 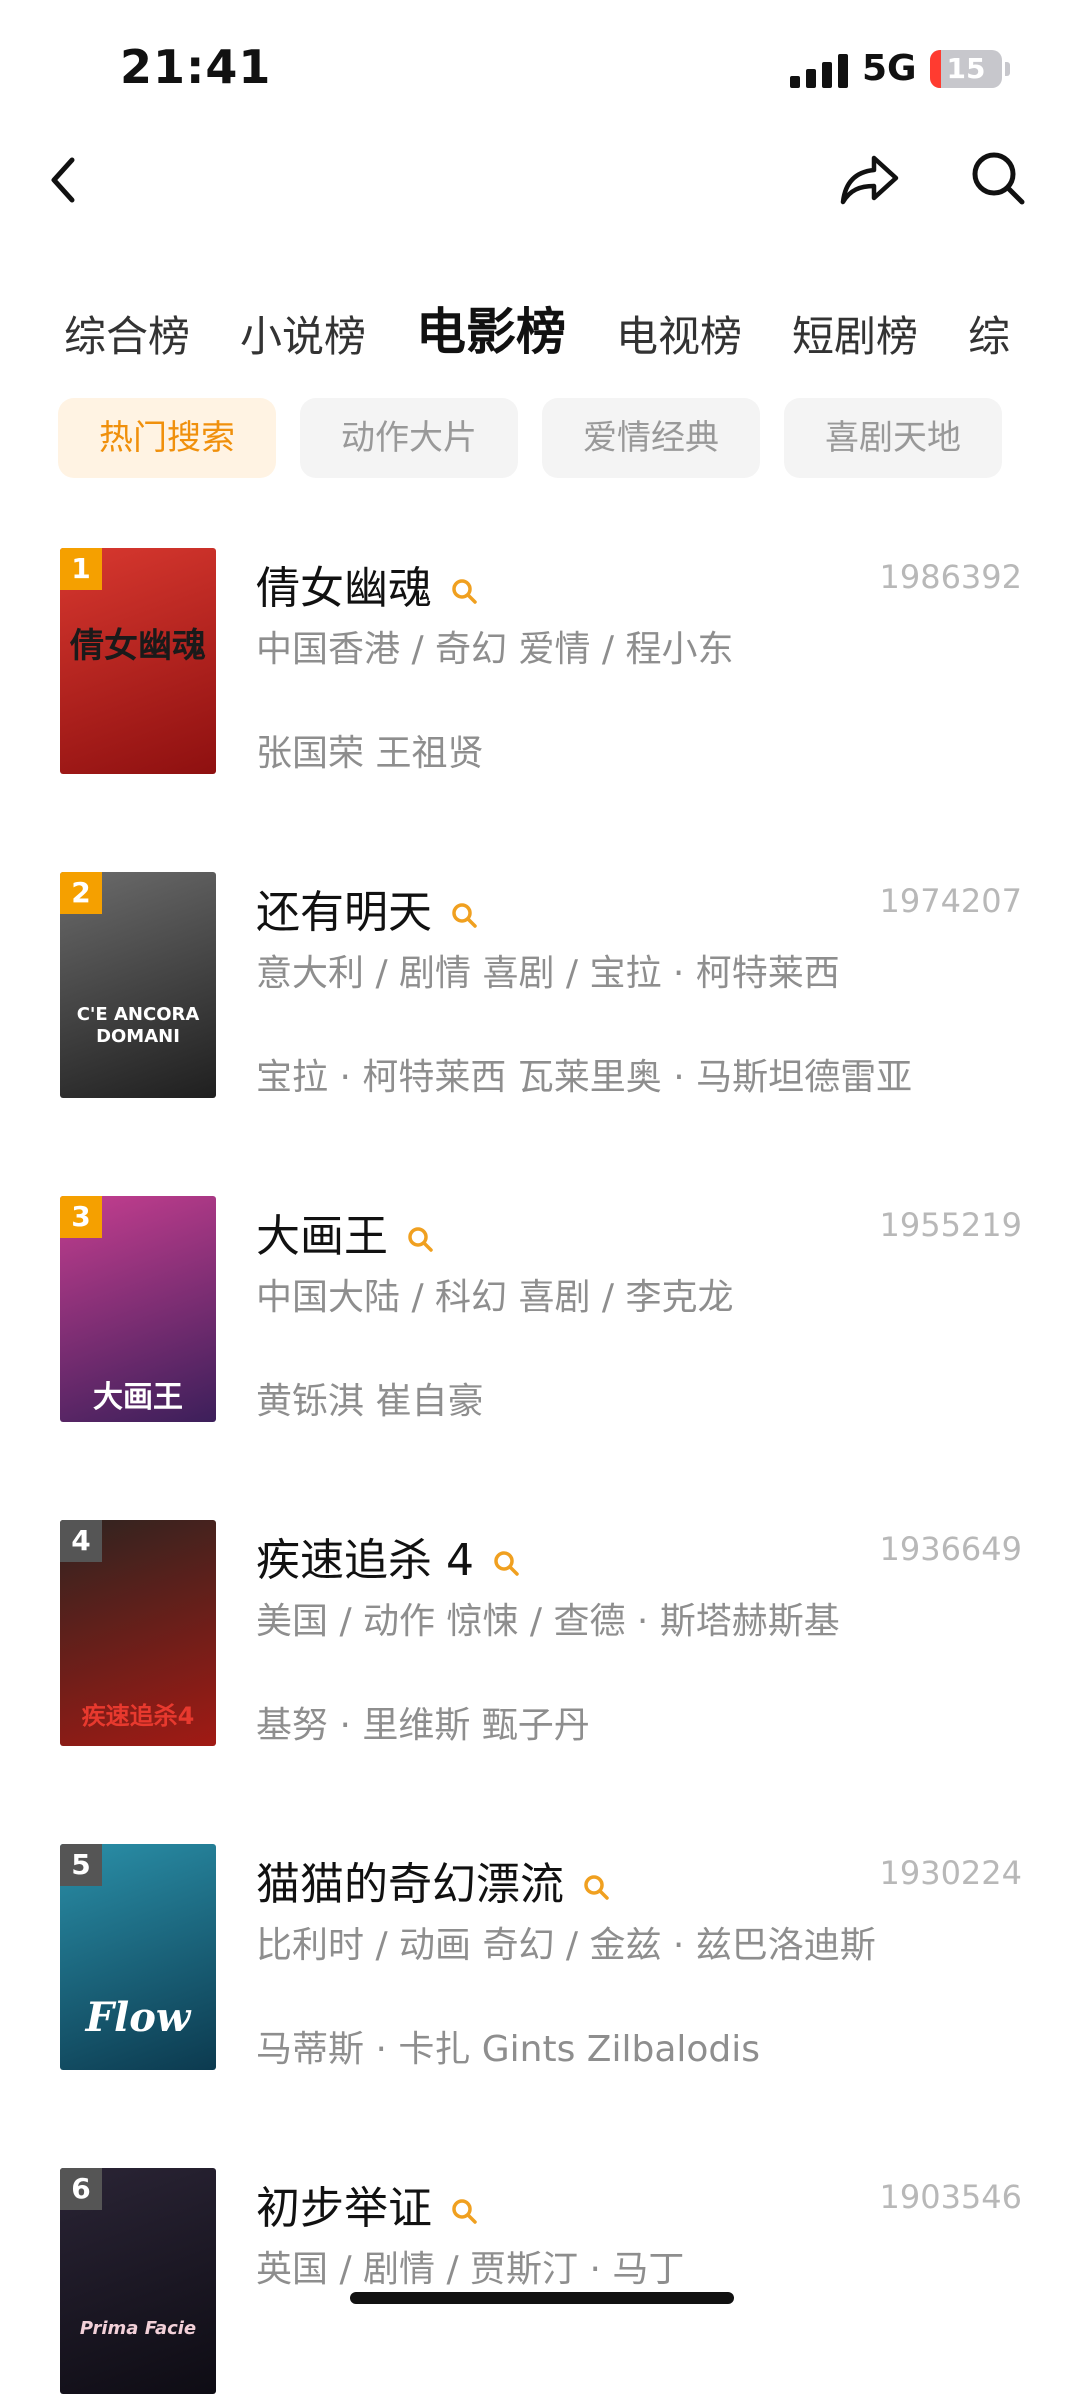 What do you see at coordinates (855, 332) in the screenshot?
I see `tab-short-drama: 短剧榜` at bounding box center [855, 332].